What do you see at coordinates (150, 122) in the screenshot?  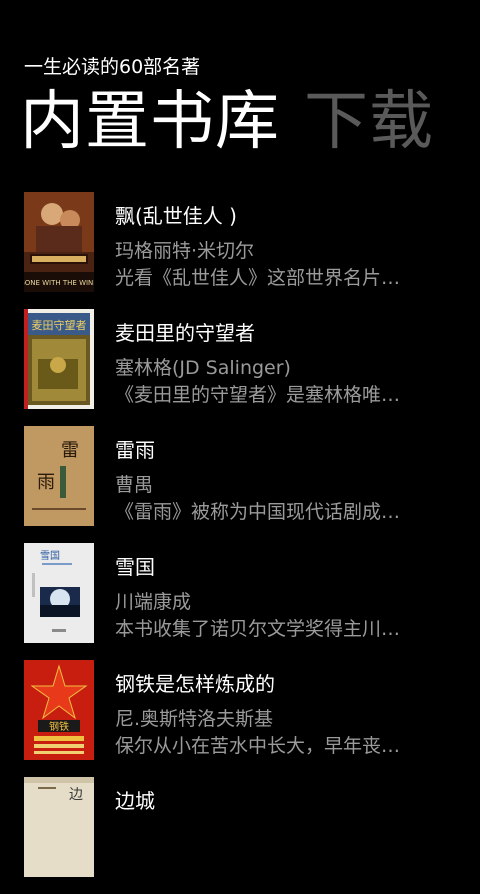 I see `pivot-item-builtin-library: 内置书库` at bounding box center [150, 122].